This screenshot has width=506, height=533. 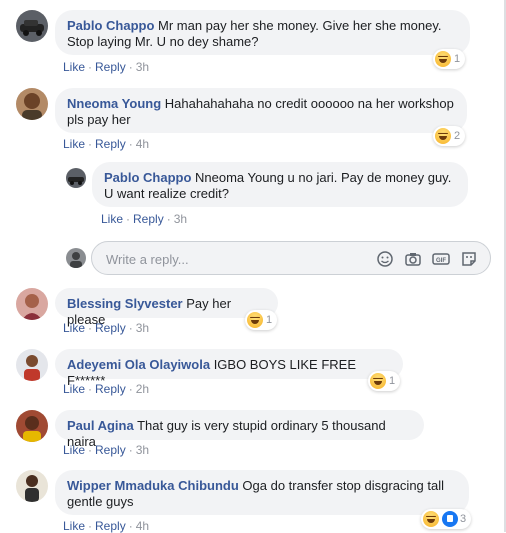 I want to click on current-user-avatar, so click(x=76, y=258).